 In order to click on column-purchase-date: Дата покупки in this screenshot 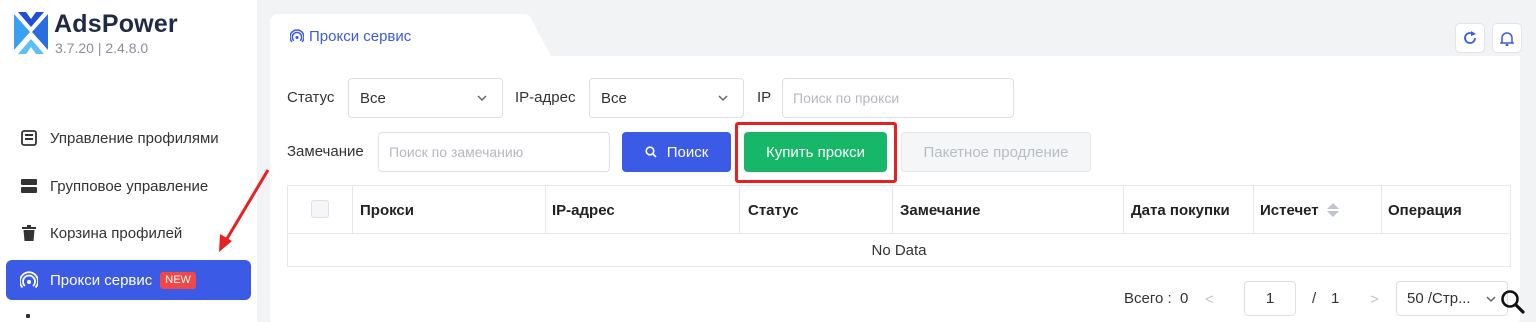, I will do `click(1189, 210)`.